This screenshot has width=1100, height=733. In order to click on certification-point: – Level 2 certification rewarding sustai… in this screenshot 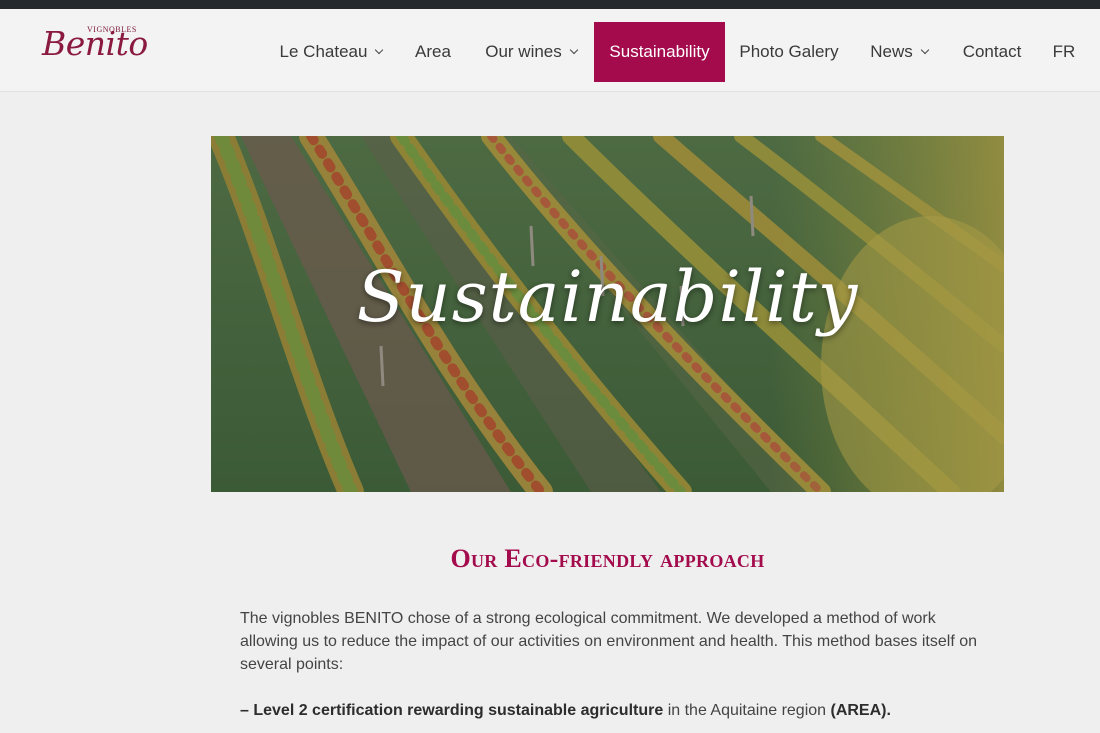, I will do `click(610, 710)`.